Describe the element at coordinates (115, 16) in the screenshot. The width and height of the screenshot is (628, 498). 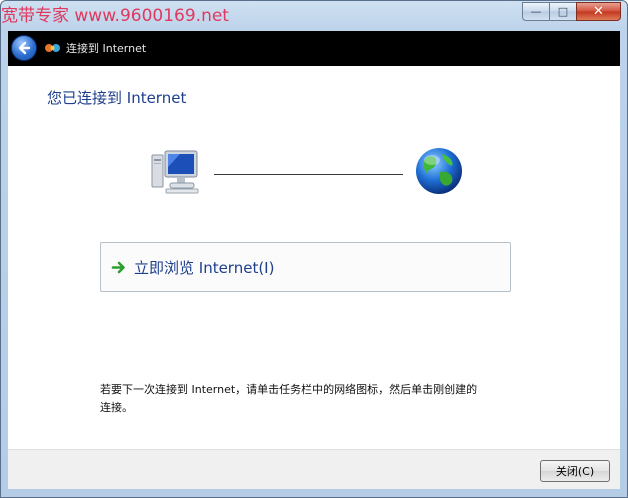
I see `watermark-text: 宽带专家 www.9600169.net` at that location.